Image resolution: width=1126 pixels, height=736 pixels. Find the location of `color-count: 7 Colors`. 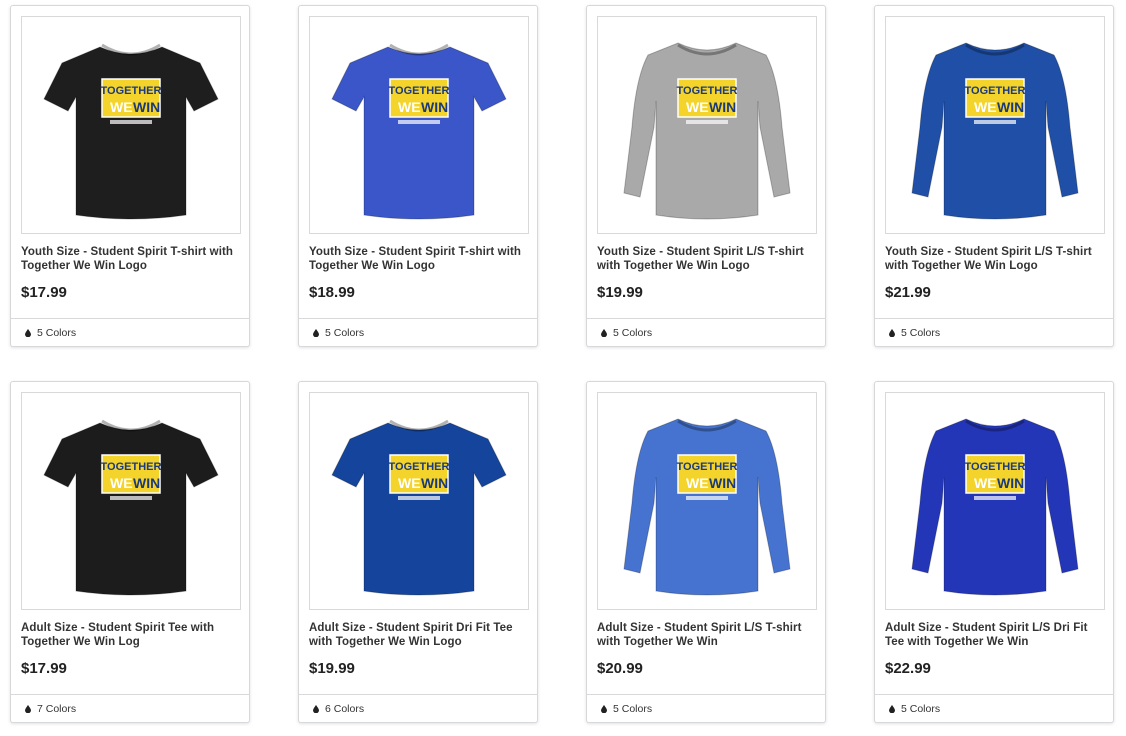

color-count: 7 Colors is located at coordinates (50, 709).